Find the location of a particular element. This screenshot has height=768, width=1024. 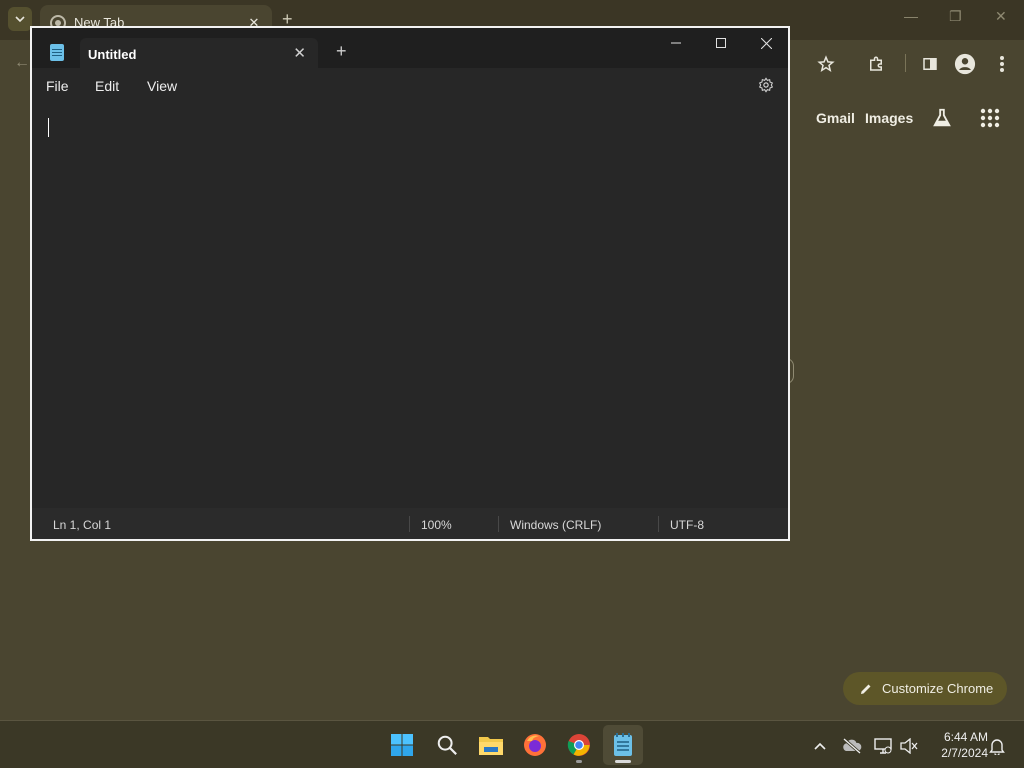

pencil-icon is located at coordinates (866, 689).